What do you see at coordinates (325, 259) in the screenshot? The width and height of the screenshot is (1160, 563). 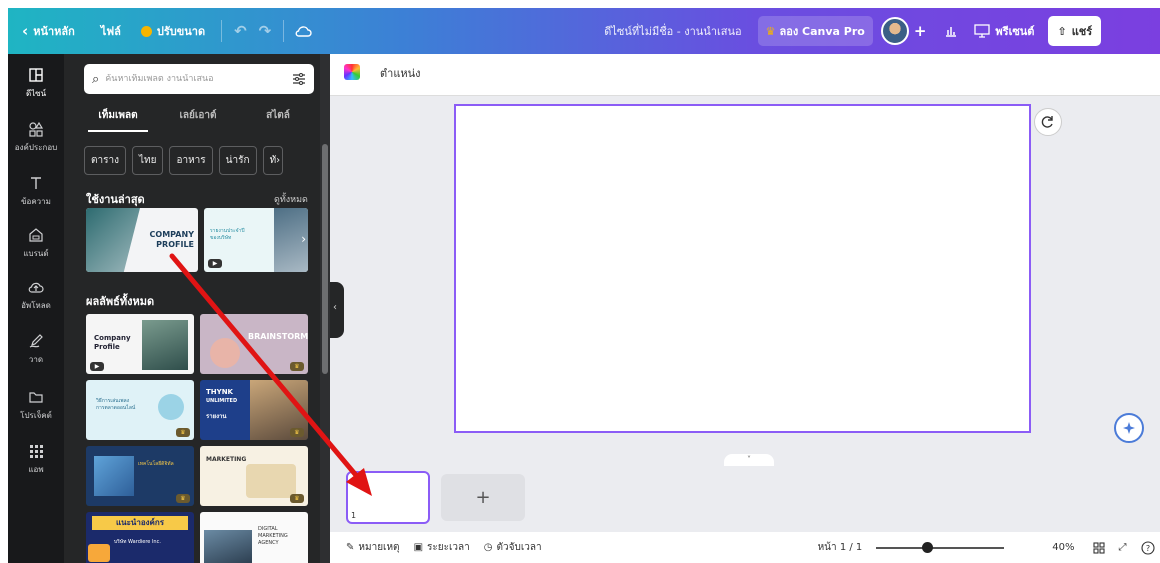 I see `panel-scrollbar` at bounding box center [325, 259].